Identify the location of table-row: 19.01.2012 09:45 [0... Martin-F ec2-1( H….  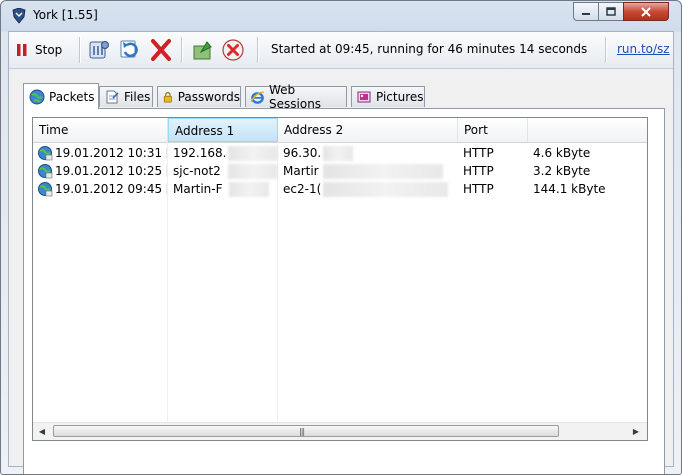
(340, 189).